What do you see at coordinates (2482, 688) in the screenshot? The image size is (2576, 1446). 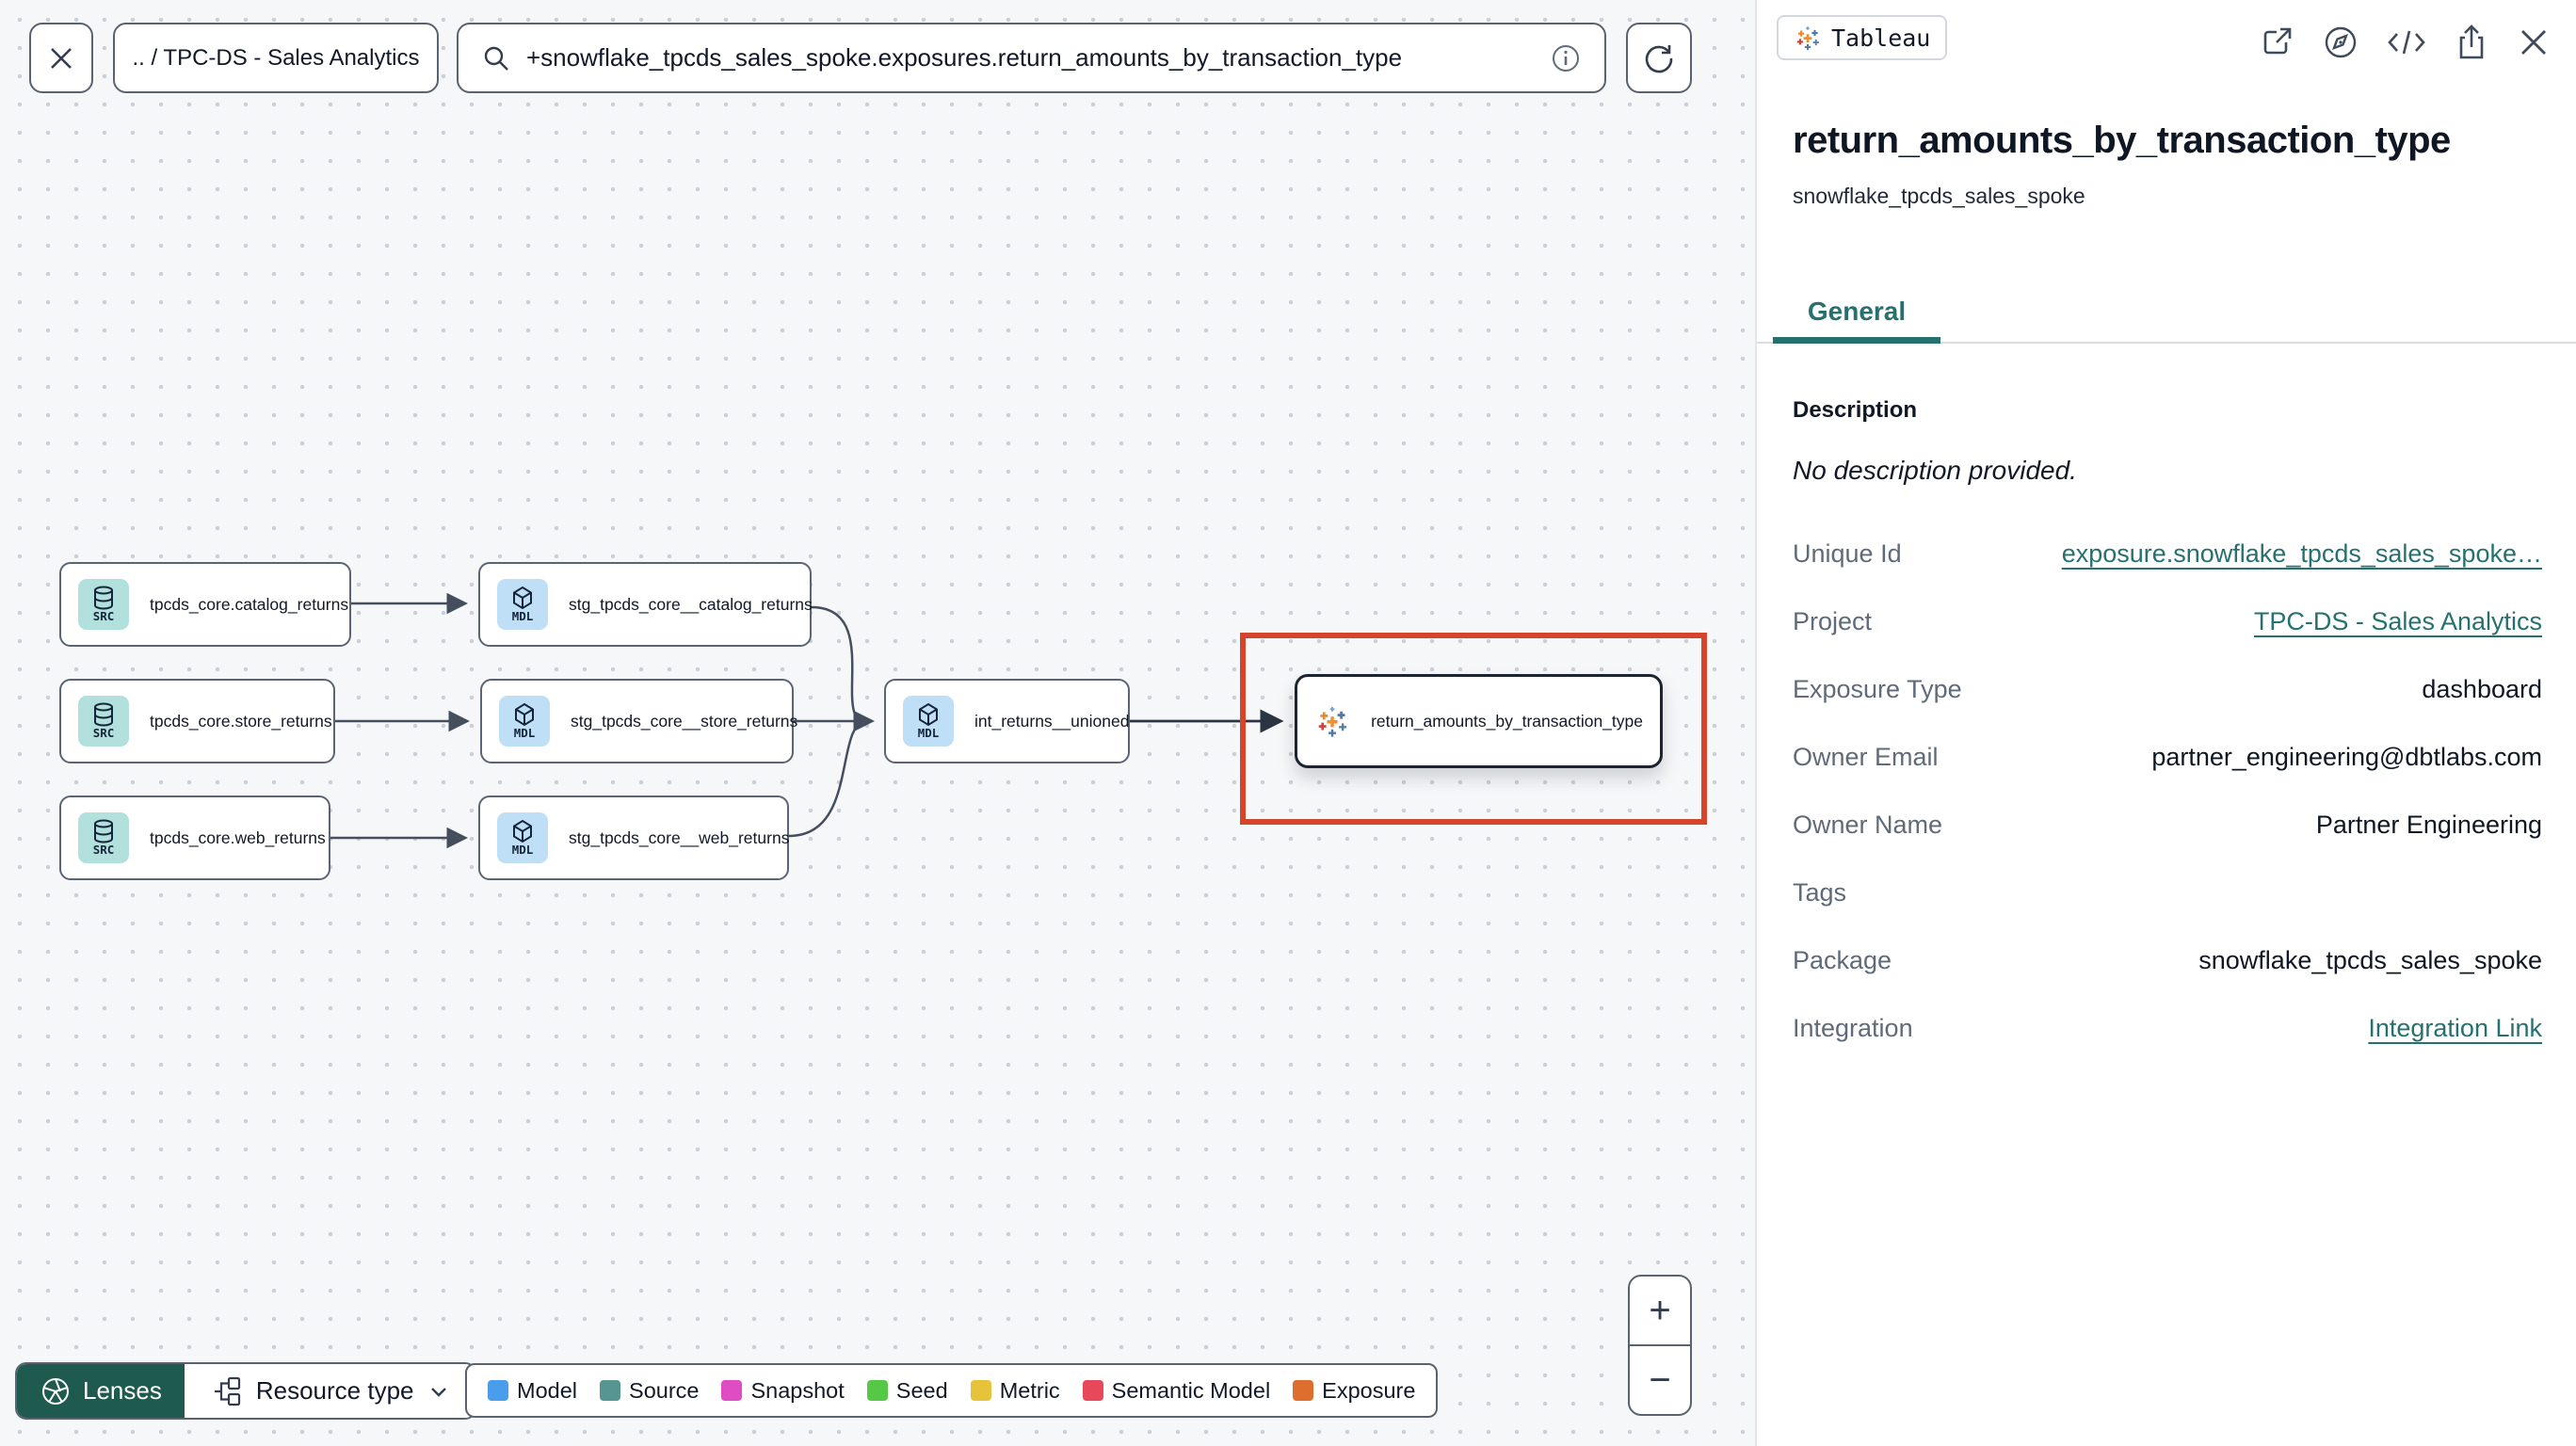 I see `exposure-type-value: dashboard` at bounding box center [2482, 688].